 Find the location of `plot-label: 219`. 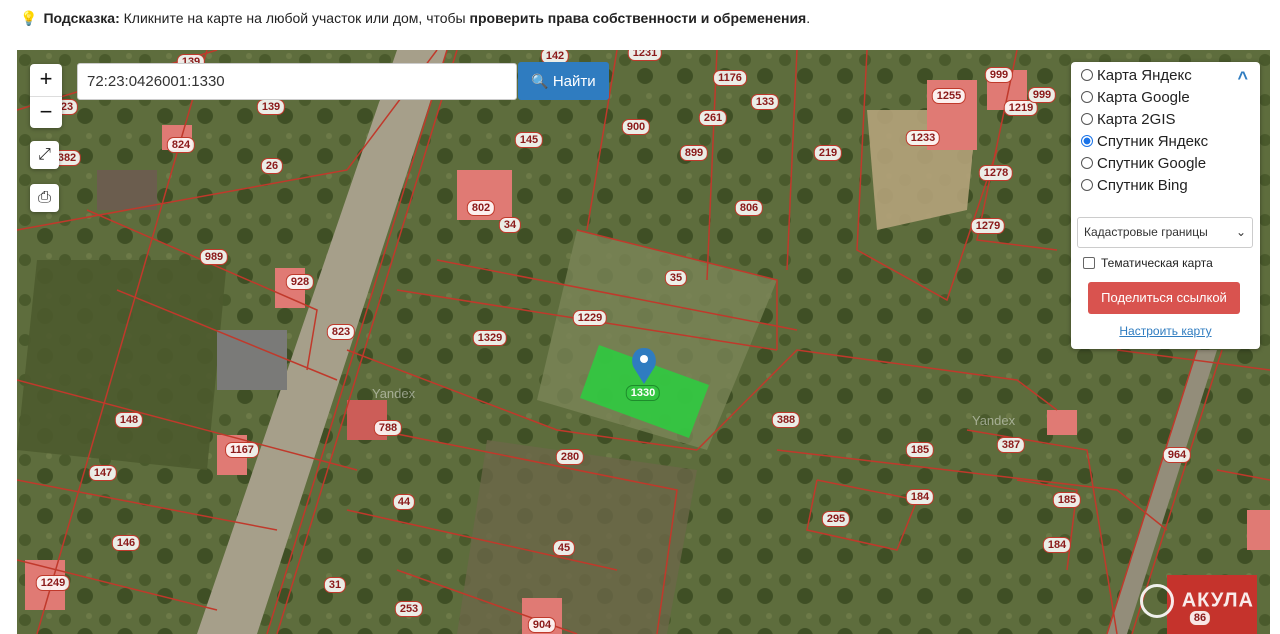

plot-label: 219 is located at coordinates (828, 153).